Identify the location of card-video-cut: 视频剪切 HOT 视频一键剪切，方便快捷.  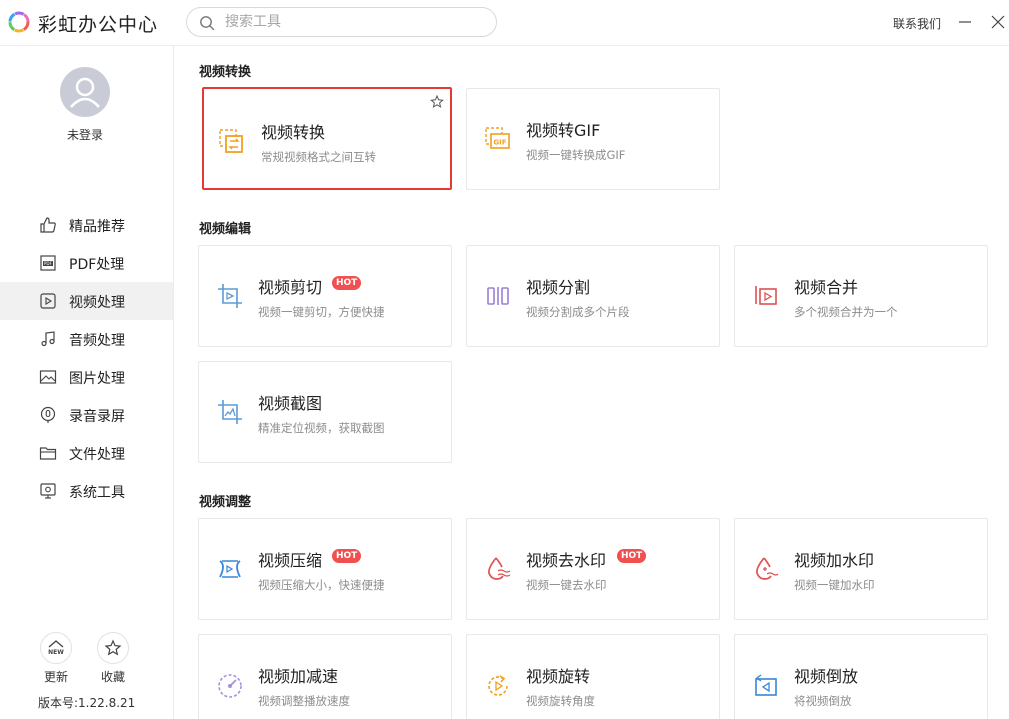
(325, 296).